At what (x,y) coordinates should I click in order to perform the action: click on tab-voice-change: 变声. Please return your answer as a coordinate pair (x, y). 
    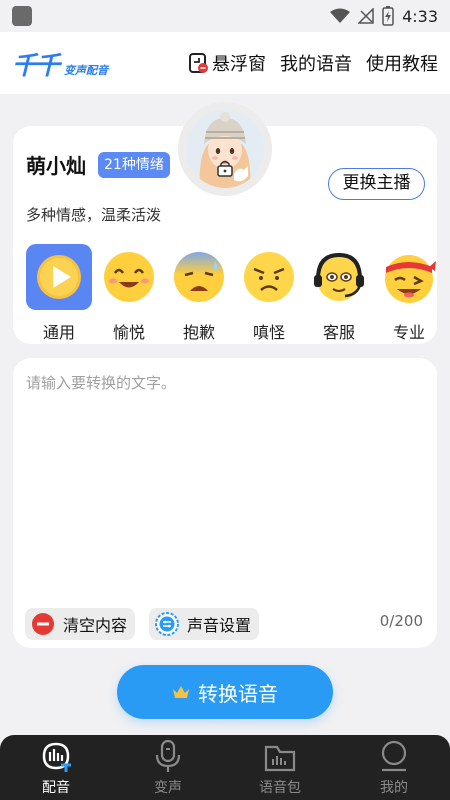
    Looking at the image, I should click on (168, 767).